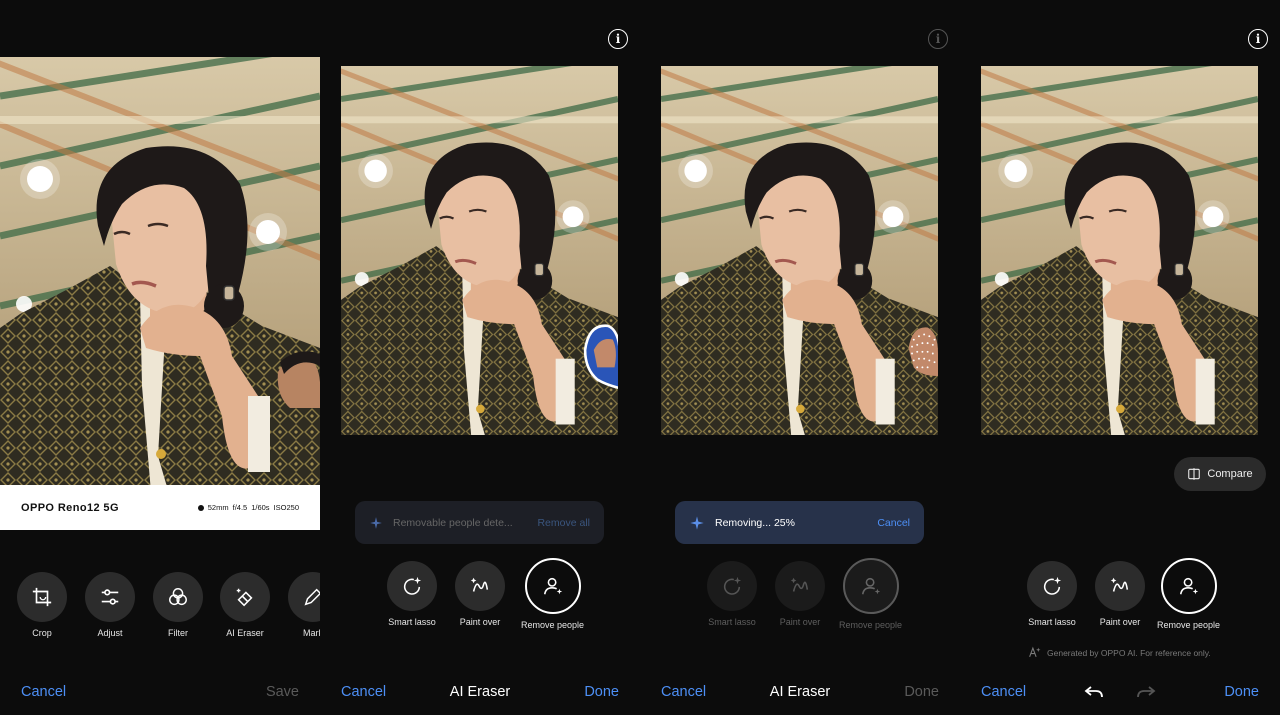  Describe the element at coordinates (260, 507) in the screenshot. I see `spec-shutter: 1/60s` at that location.